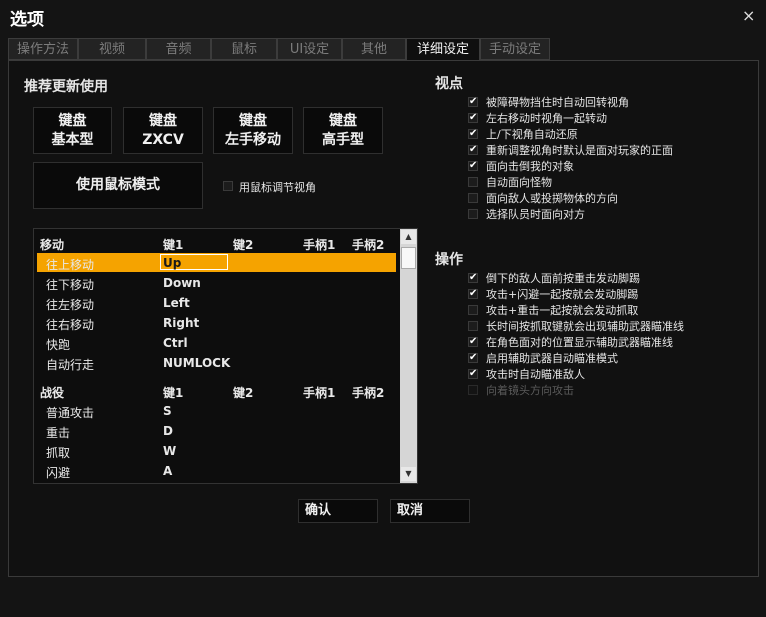 The image size is (766, 617). Describe the element at coordinates (70, 264) in the screenshot. I see `table-row-action: 往上移动` at that location.